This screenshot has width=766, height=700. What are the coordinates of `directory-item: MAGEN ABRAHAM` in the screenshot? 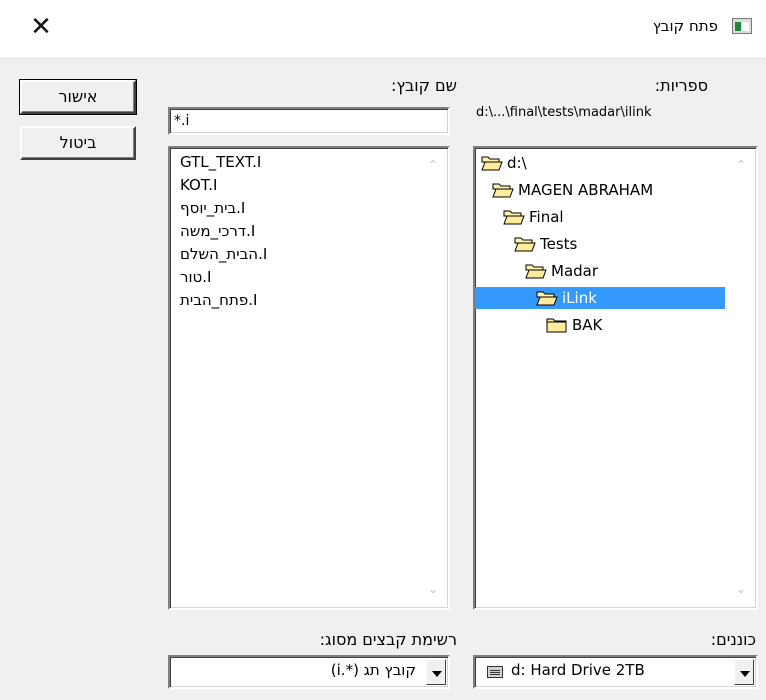 It's located at (605, 190).